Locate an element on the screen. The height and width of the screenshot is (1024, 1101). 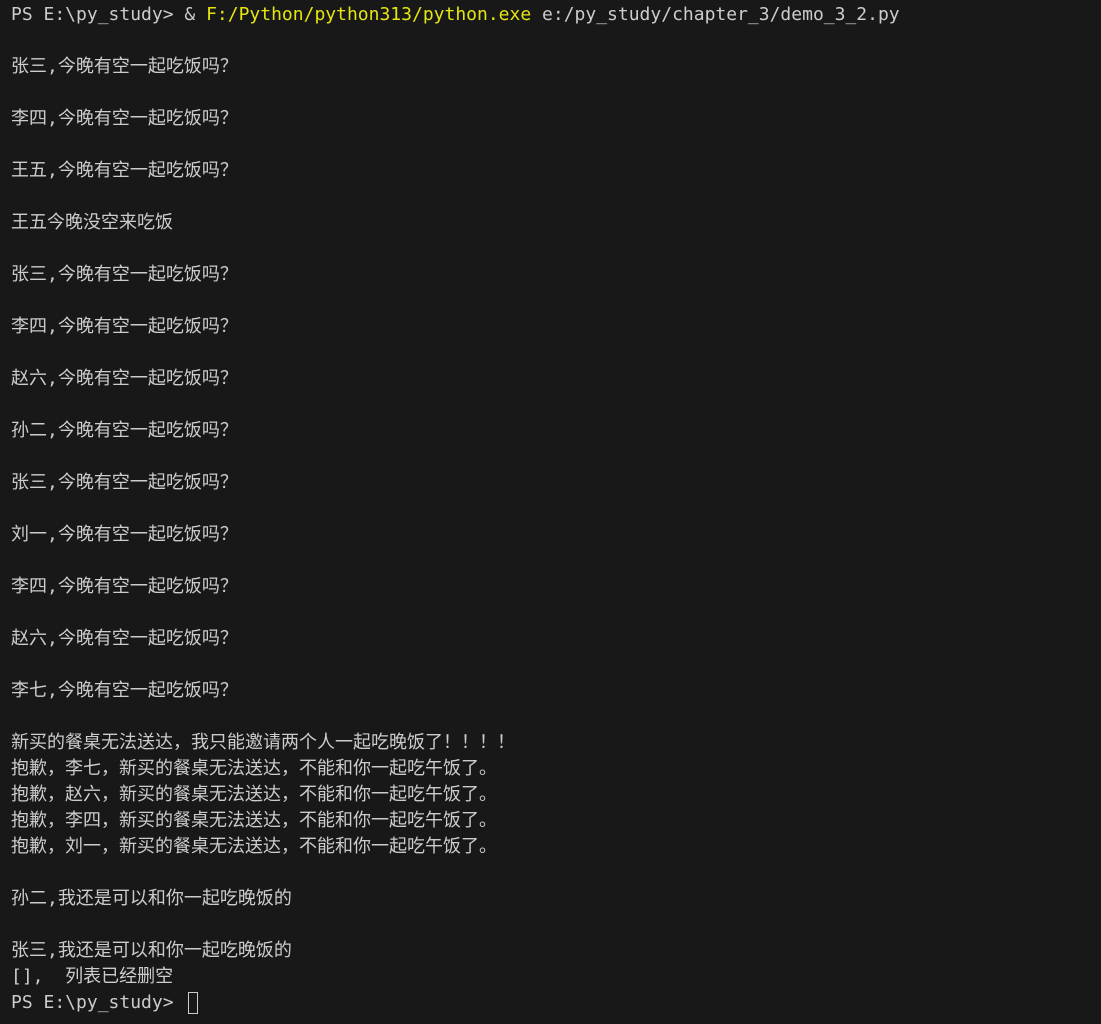
output-line: 王五,今晚有空一起吃饭吗？ is located at coordinates (124, 170).